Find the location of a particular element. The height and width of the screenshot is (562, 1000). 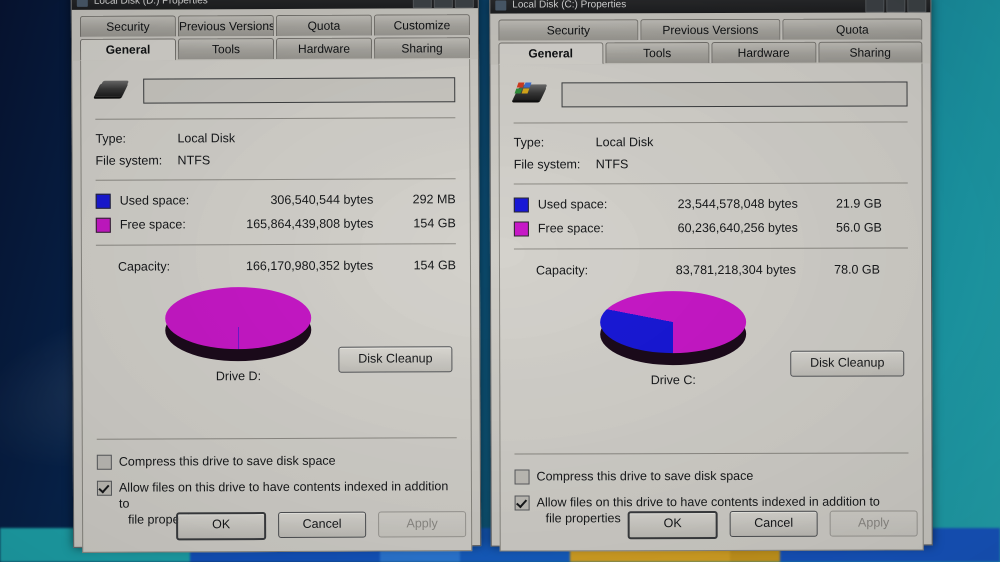

drive-label: Drive C: is located at coordinates (673, 380).